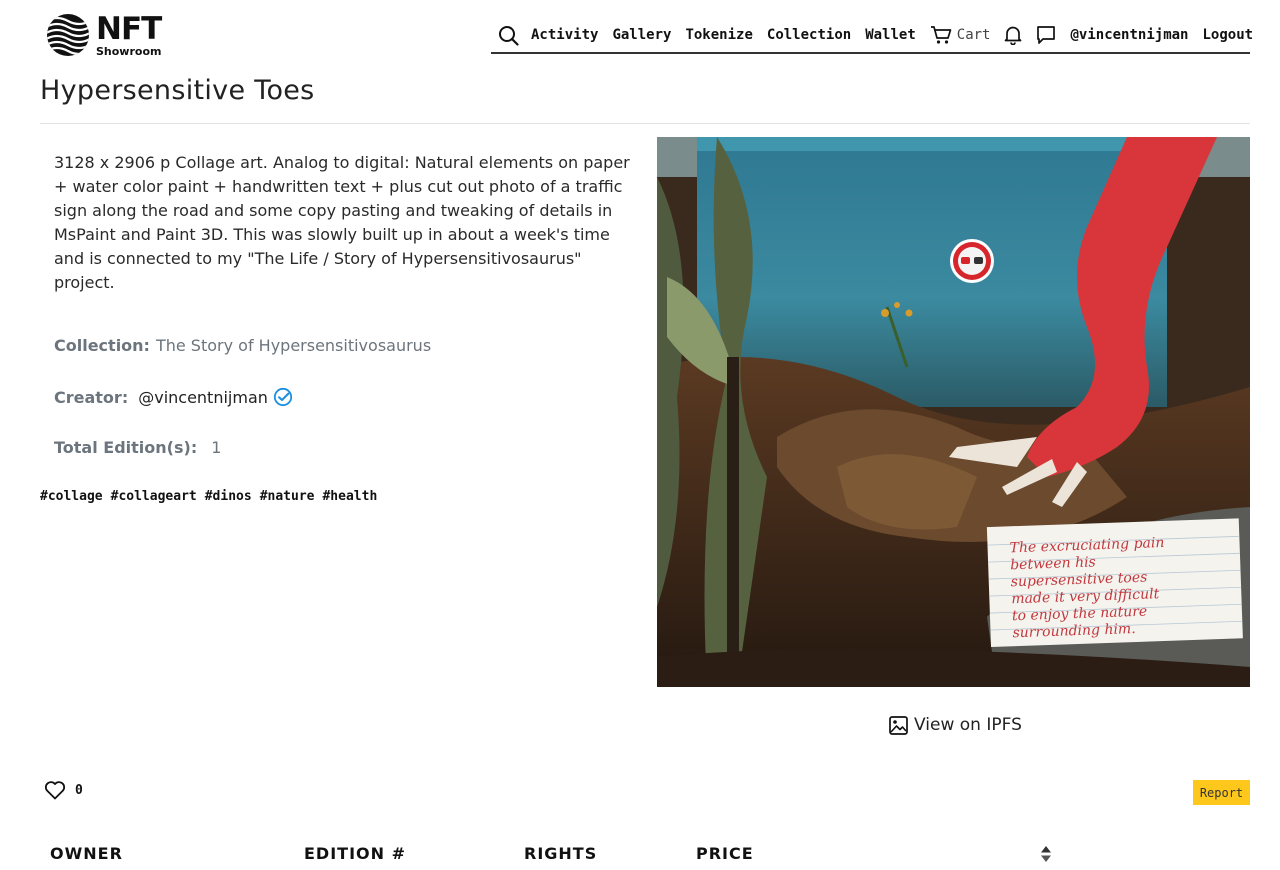 This screenshot has width=1280, height=870. What do you see at coordinates (1046, 35) in the screenshot?
I see `chat-icon` at bounding box center [1046, 35].